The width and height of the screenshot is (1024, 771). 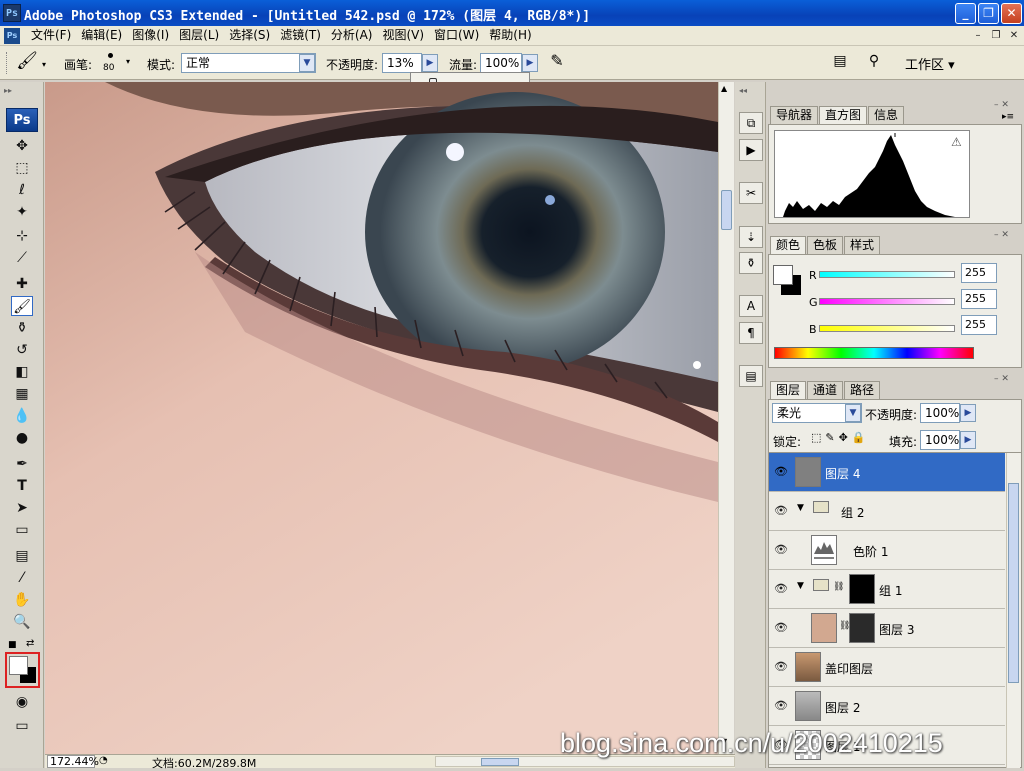 I want to click on flow-slider-toggle: ▶, so click(x=530, y=63).